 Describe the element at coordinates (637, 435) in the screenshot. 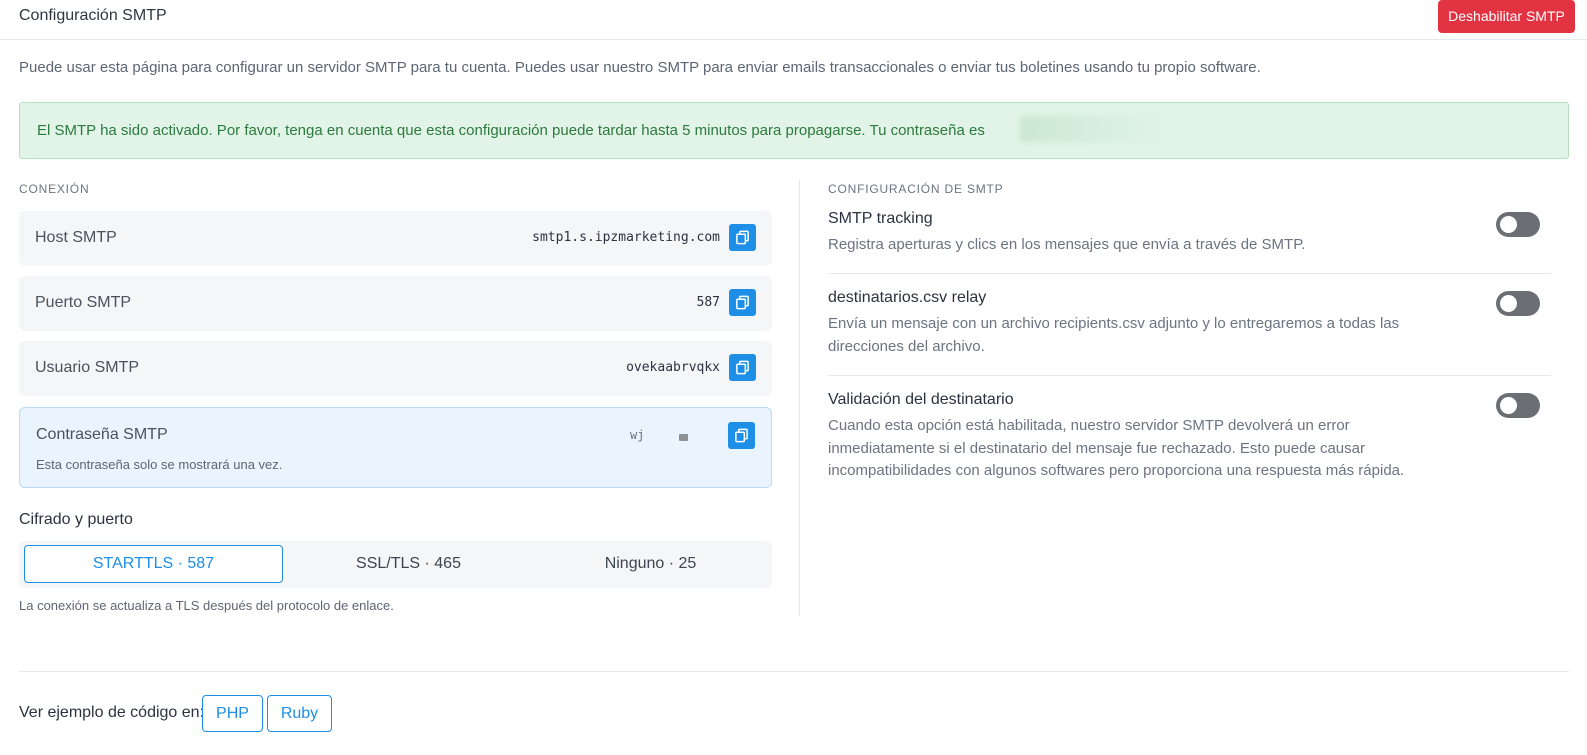

I see `password-value: wj` at that location.